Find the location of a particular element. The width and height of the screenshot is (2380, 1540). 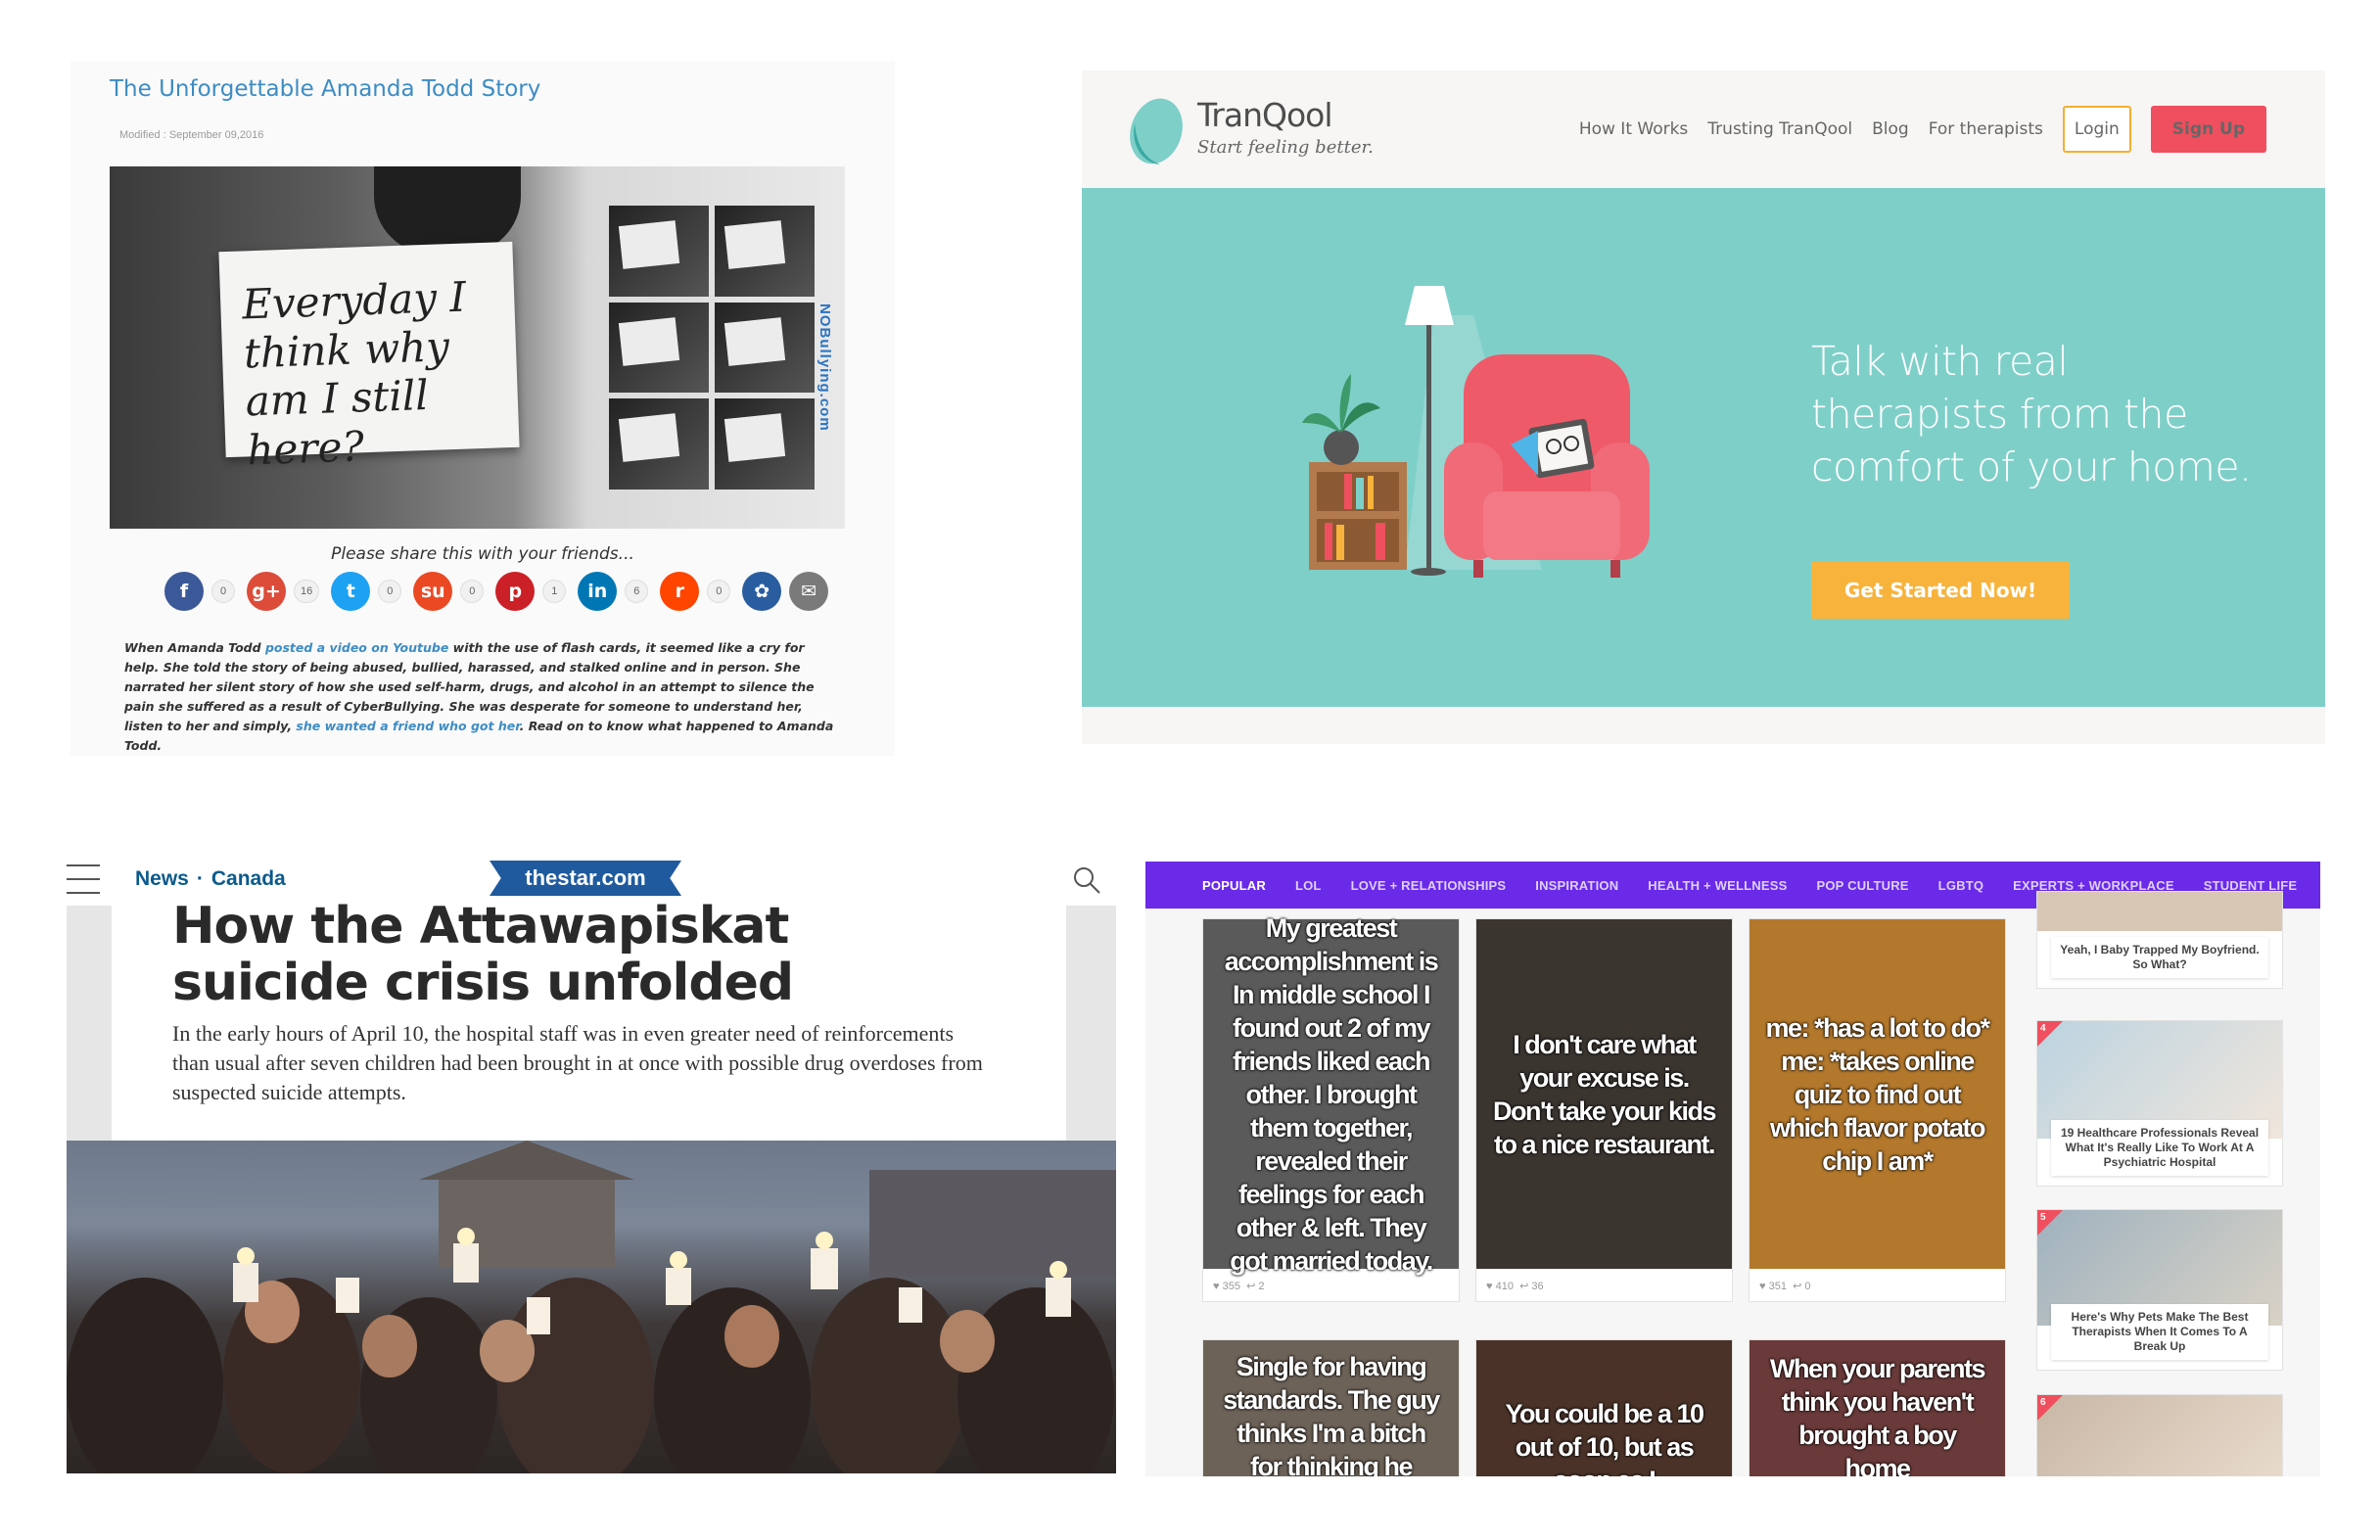

rank-badge: 6 is located at coordinates (2050, 1408).